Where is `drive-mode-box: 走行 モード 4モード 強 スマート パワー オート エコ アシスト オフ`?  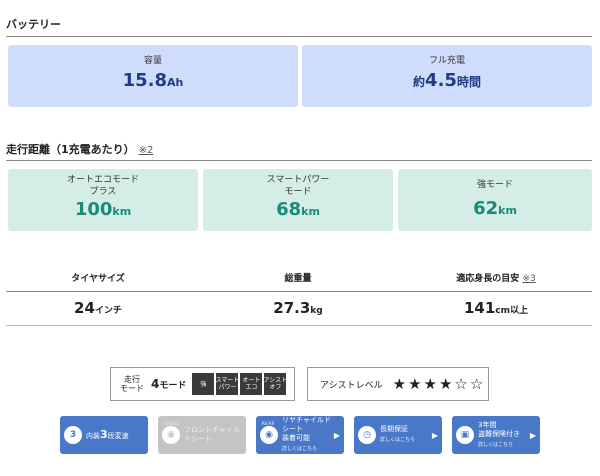 drive-mode-box: 走行 モード 4モード 強 スマート パワー オート エコ アシスト オフ is located at coordinates (202, 384).